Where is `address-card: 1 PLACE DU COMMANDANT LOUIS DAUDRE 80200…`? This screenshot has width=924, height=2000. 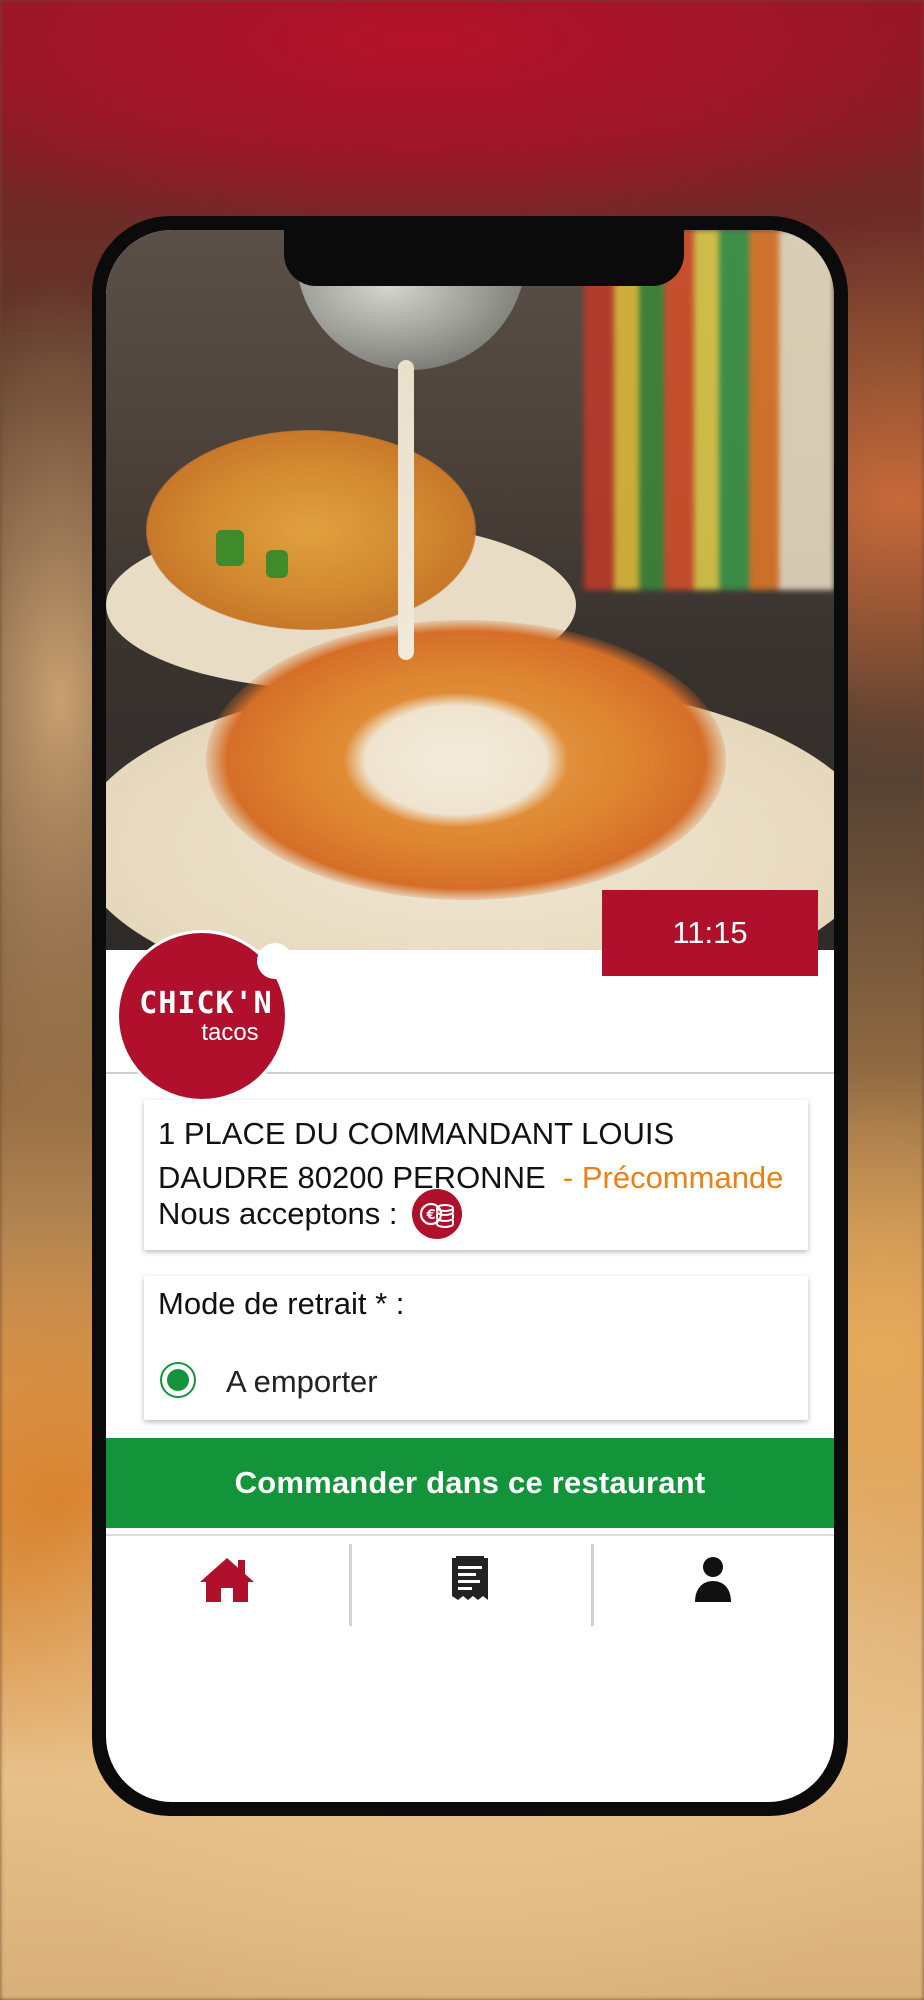
address-card: 1 PLACE DU COMMANDANT LOUIS DAUDRE 80200… is located at coordinates (476, 1175).